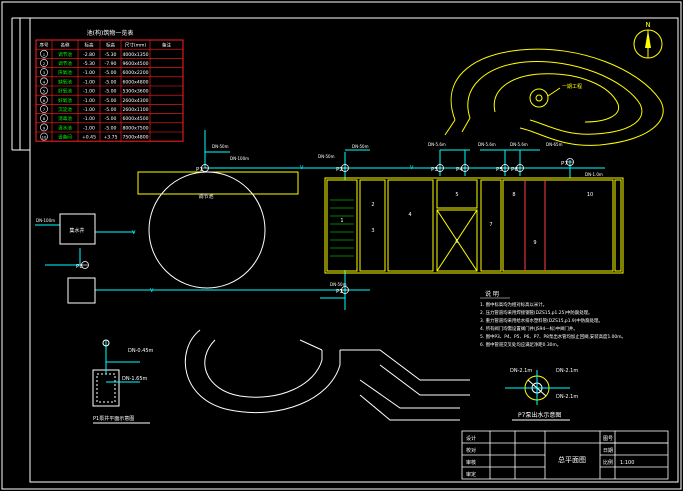 This screenshot has height=491, width=683. I want to click on flow-direction-mark: V, so click(152, 291).